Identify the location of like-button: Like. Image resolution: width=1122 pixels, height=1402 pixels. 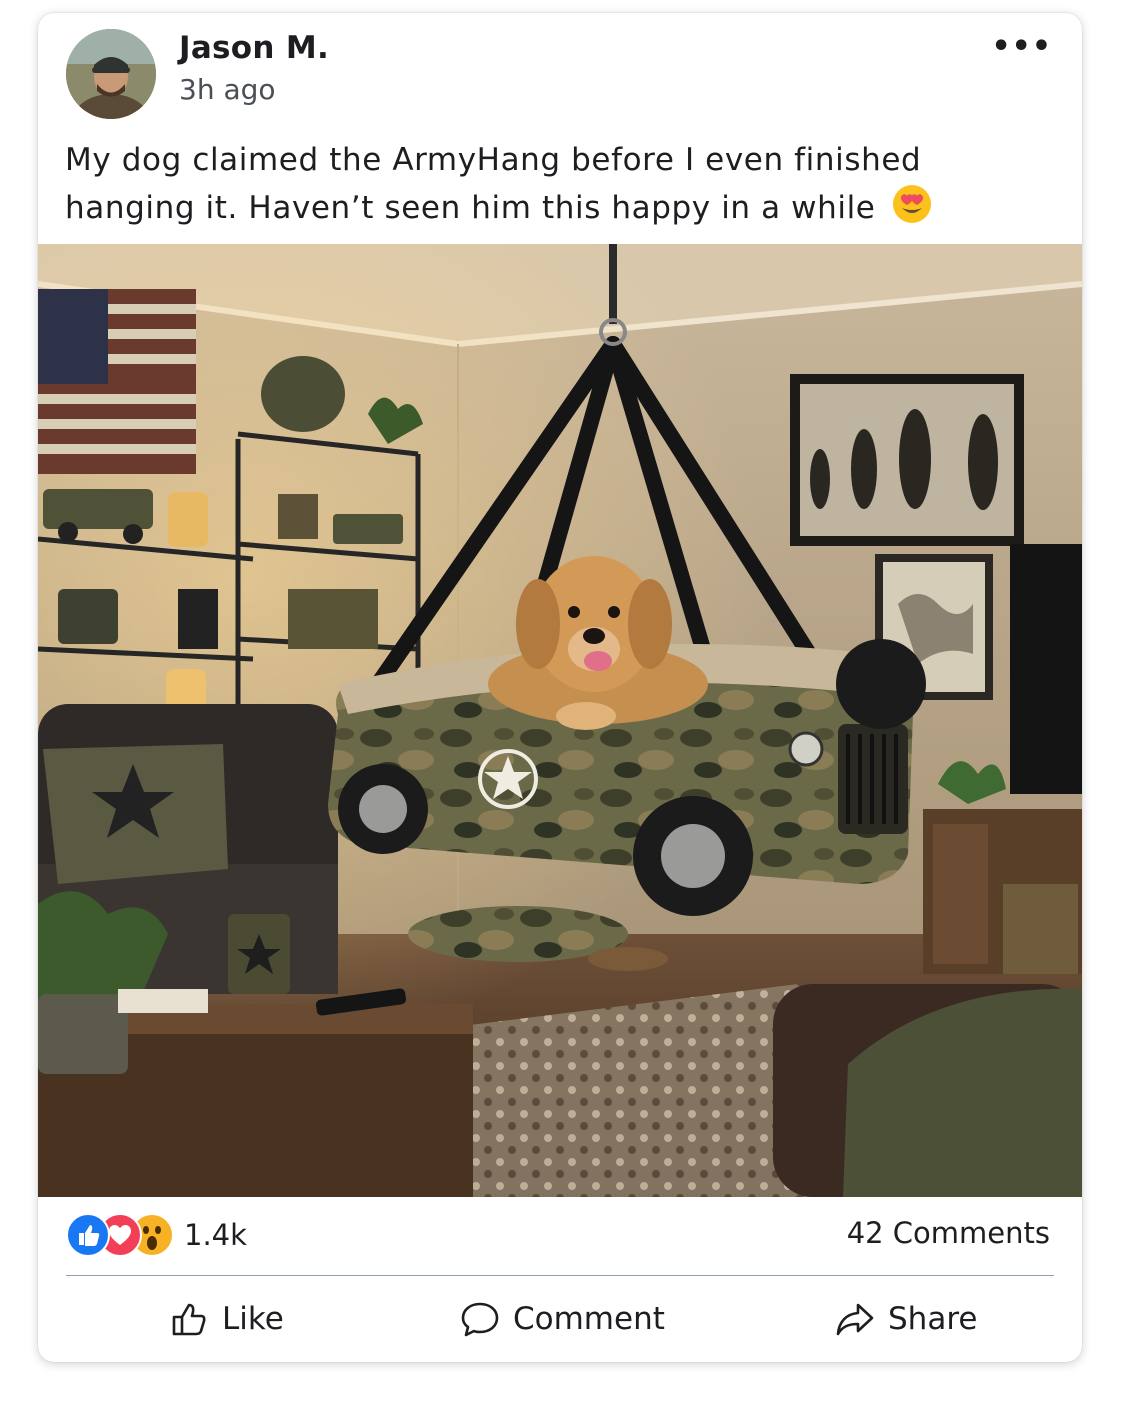
(226, 1319).